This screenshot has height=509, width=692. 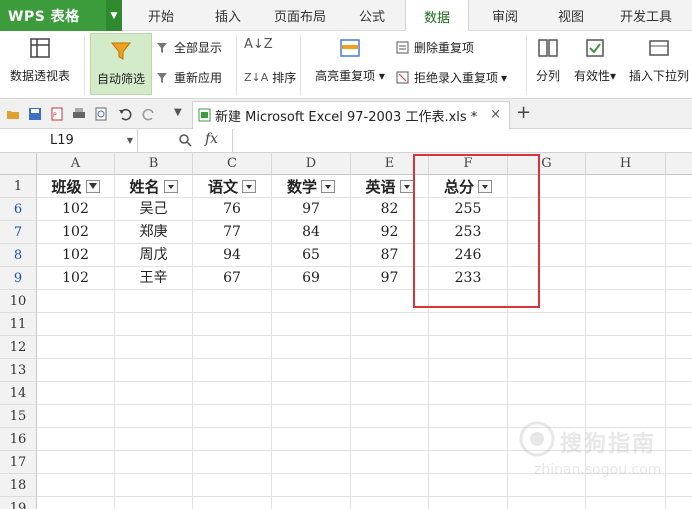 I want to click on header-cell-chinese: 语文, so click(x=232, y=186).